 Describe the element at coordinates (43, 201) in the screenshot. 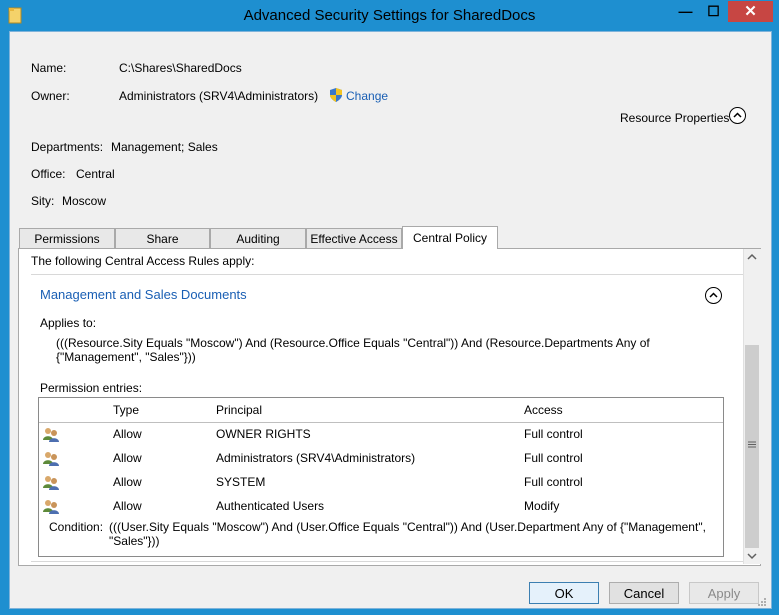

I see `sity-label: Sity:` at that location.